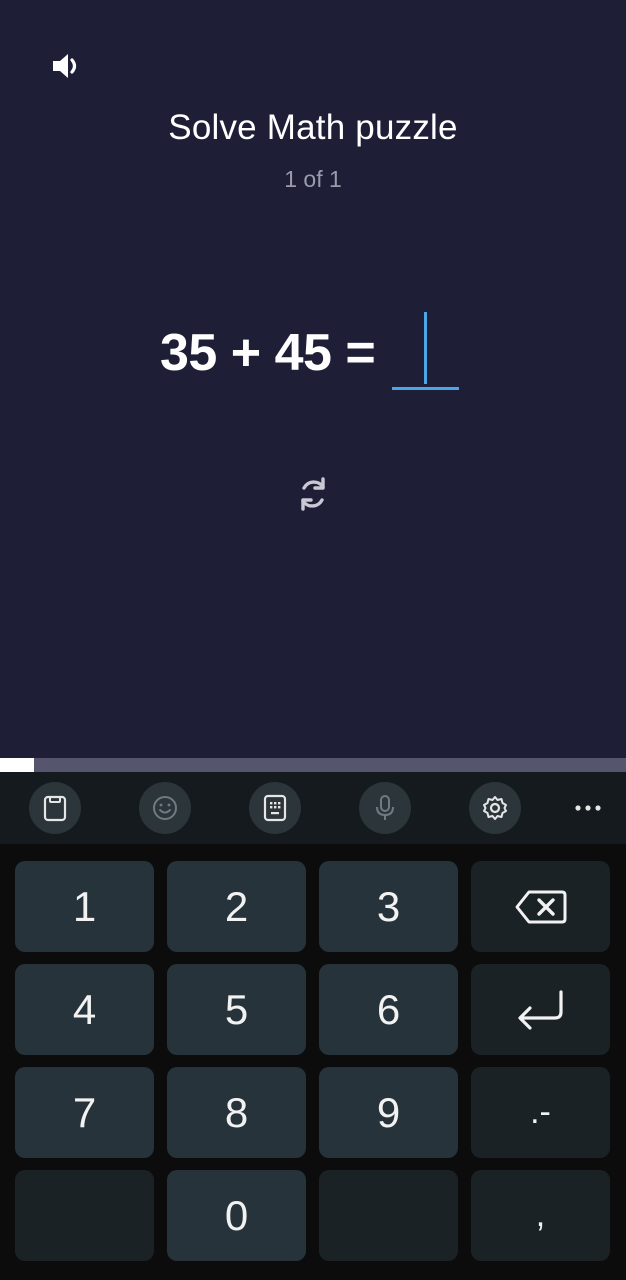 This screenshot has width=626, height=1280. I want to click on keypad-button, so click(275, 808).